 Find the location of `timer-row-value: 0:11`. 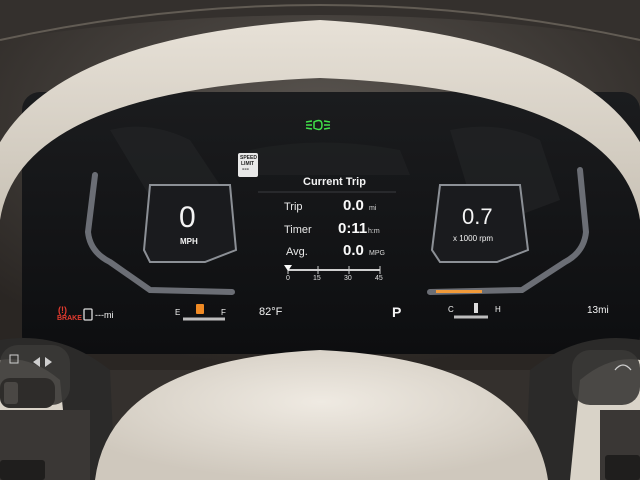

timer-row-value: 0:11 is located at coordinates (353, 228).